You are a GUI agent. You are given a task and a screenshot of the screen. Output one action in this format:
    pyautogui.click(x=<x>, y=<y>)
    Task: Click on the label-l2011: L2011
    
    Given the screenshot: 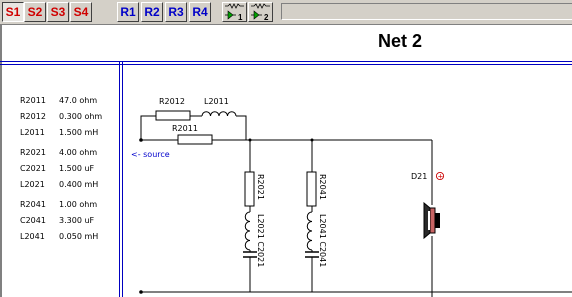 What is the action you would take?
    pyautogui.click(x=216, y=101)
    